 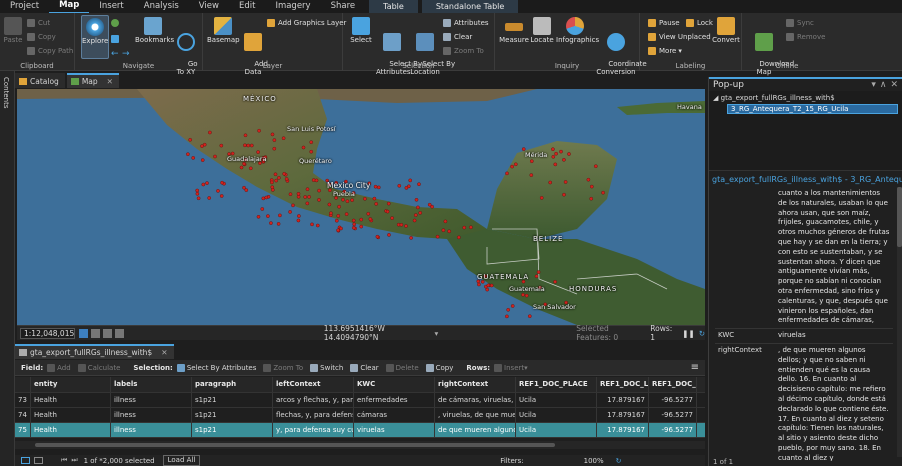 I want to click on table-cell: s1p21, so click(x=232, y=415).